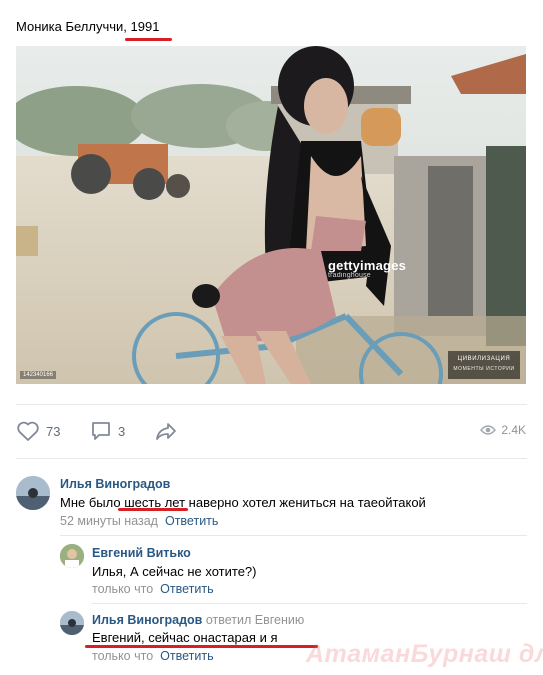 The height and width of the screenshot is (675, 543). Describe the element at coordinates (28, 431) in the screenshot. I see `heart-icon` at that location.